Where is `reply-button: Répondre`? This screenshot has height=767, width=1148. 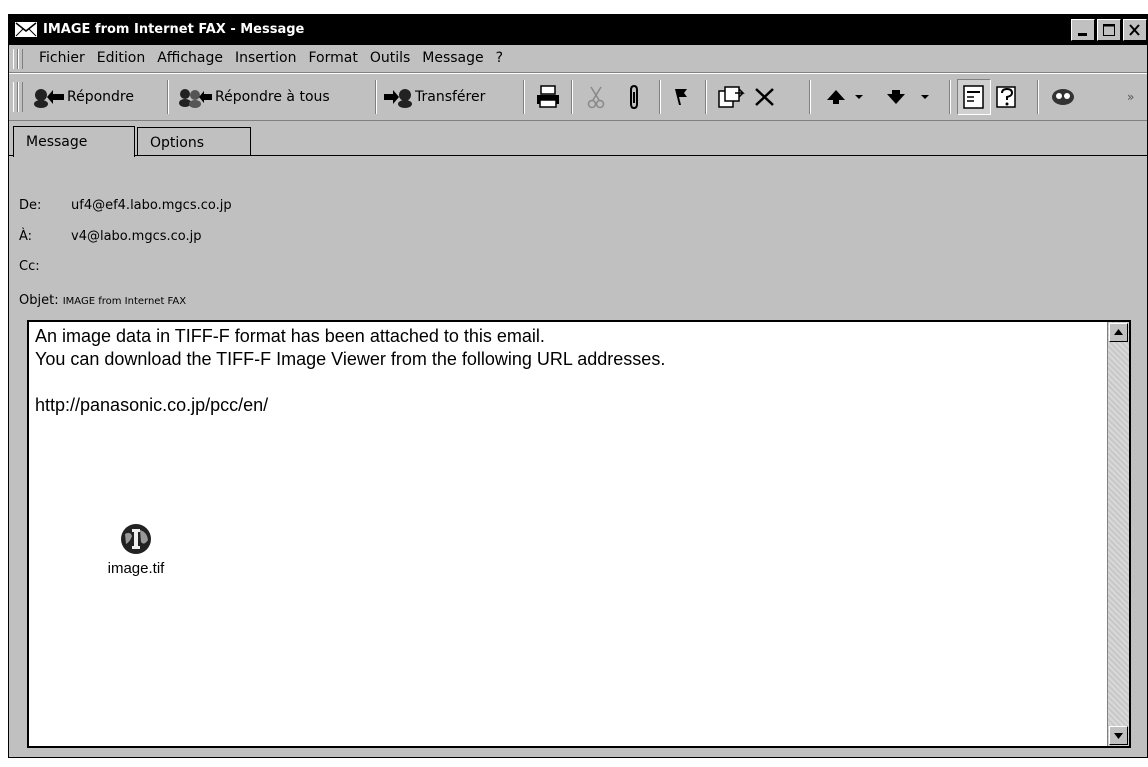
reply-button: Répondre is located at coordinates (82, 97).